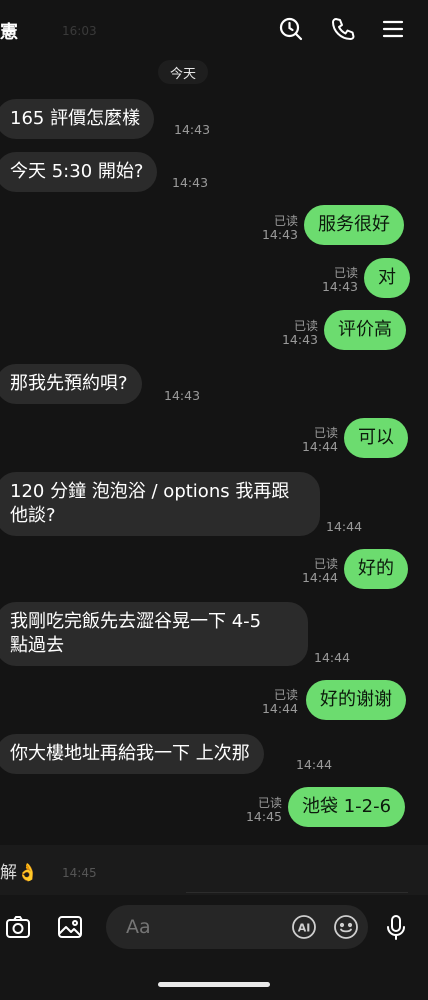 The width and height of the screenshot is (428, 1000). Describe the element at coordinates (77, 119) in the screenshot. I see `message-bubble-incoming: 165 評價怎麼樣` at that location.